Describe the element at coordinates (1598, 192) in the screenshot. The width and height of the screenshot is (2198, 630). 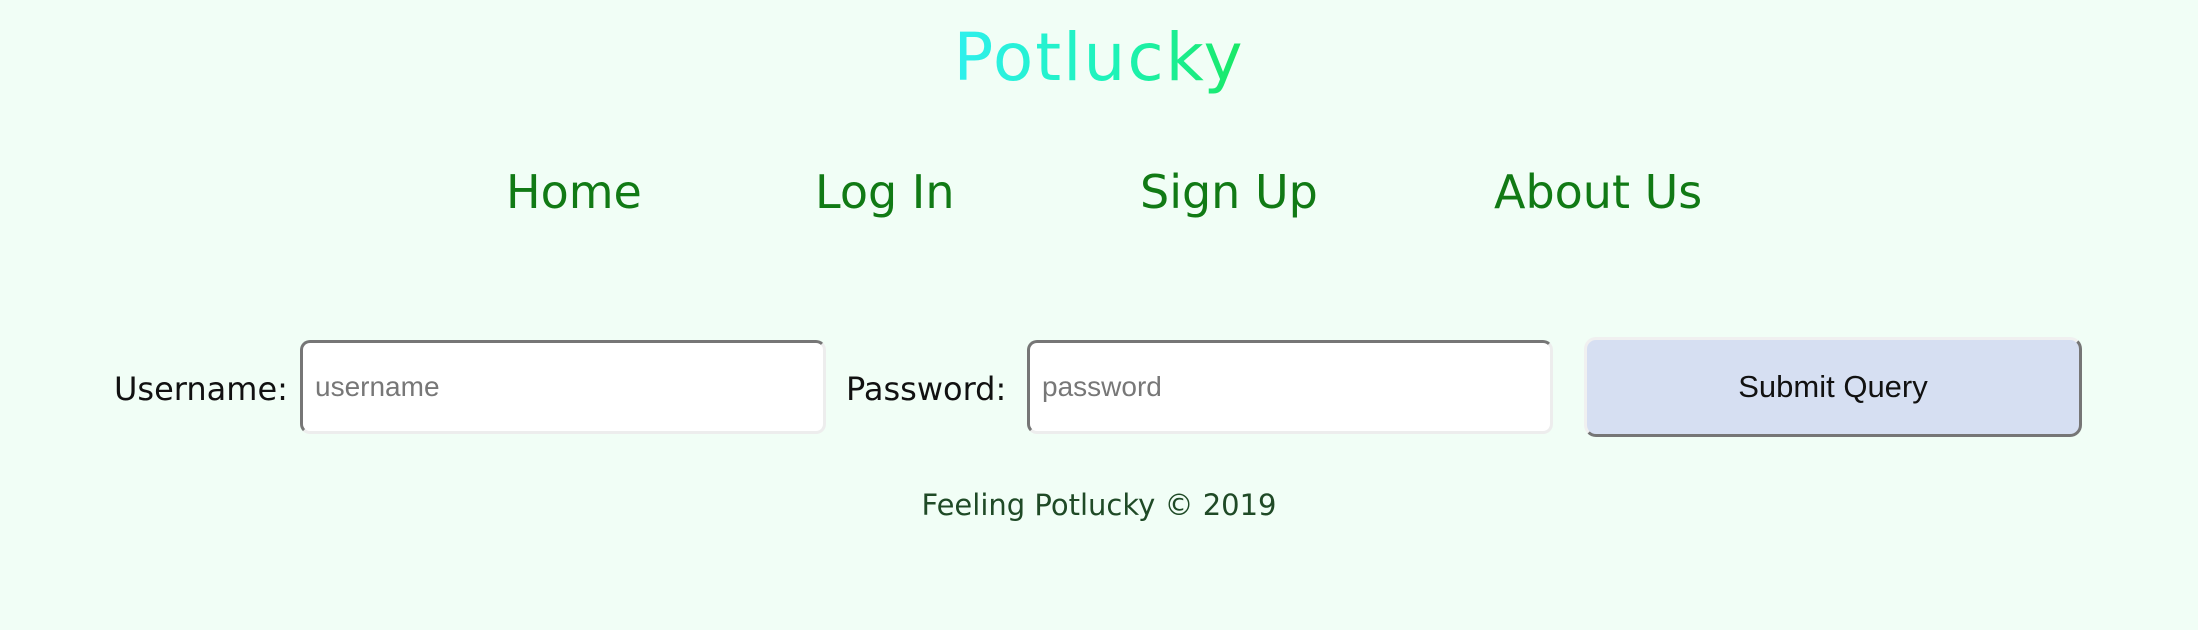
I see `nav-link-about-us: About Us` at that location.